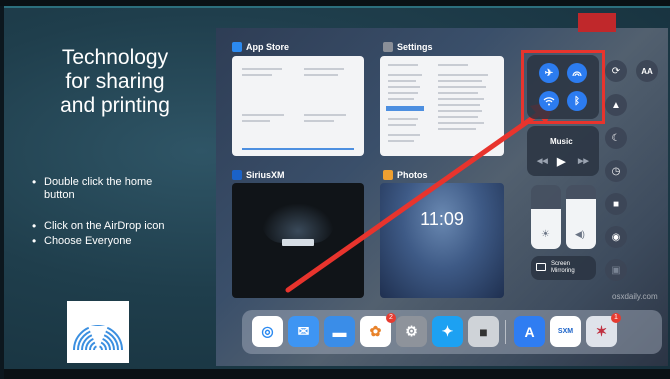  What do you see at coordinates (447, 331) in the screenshot?
I see `twitter-icon: ✦` at bounding box center [447, 331].